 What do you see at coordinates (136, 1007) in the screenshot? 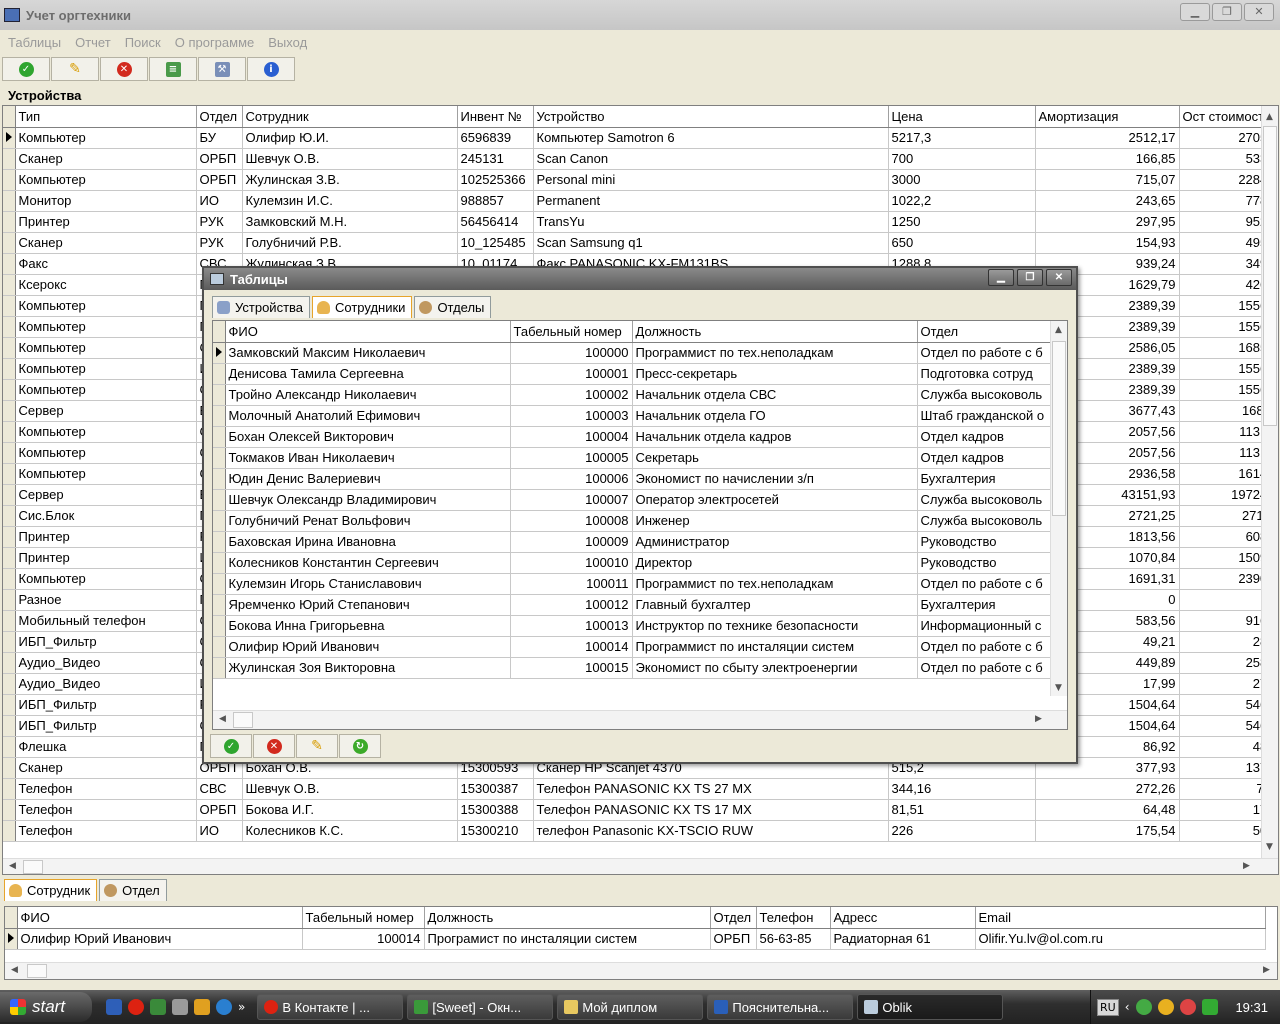
I see `opera-icon` at bounding box center [136, 1007].